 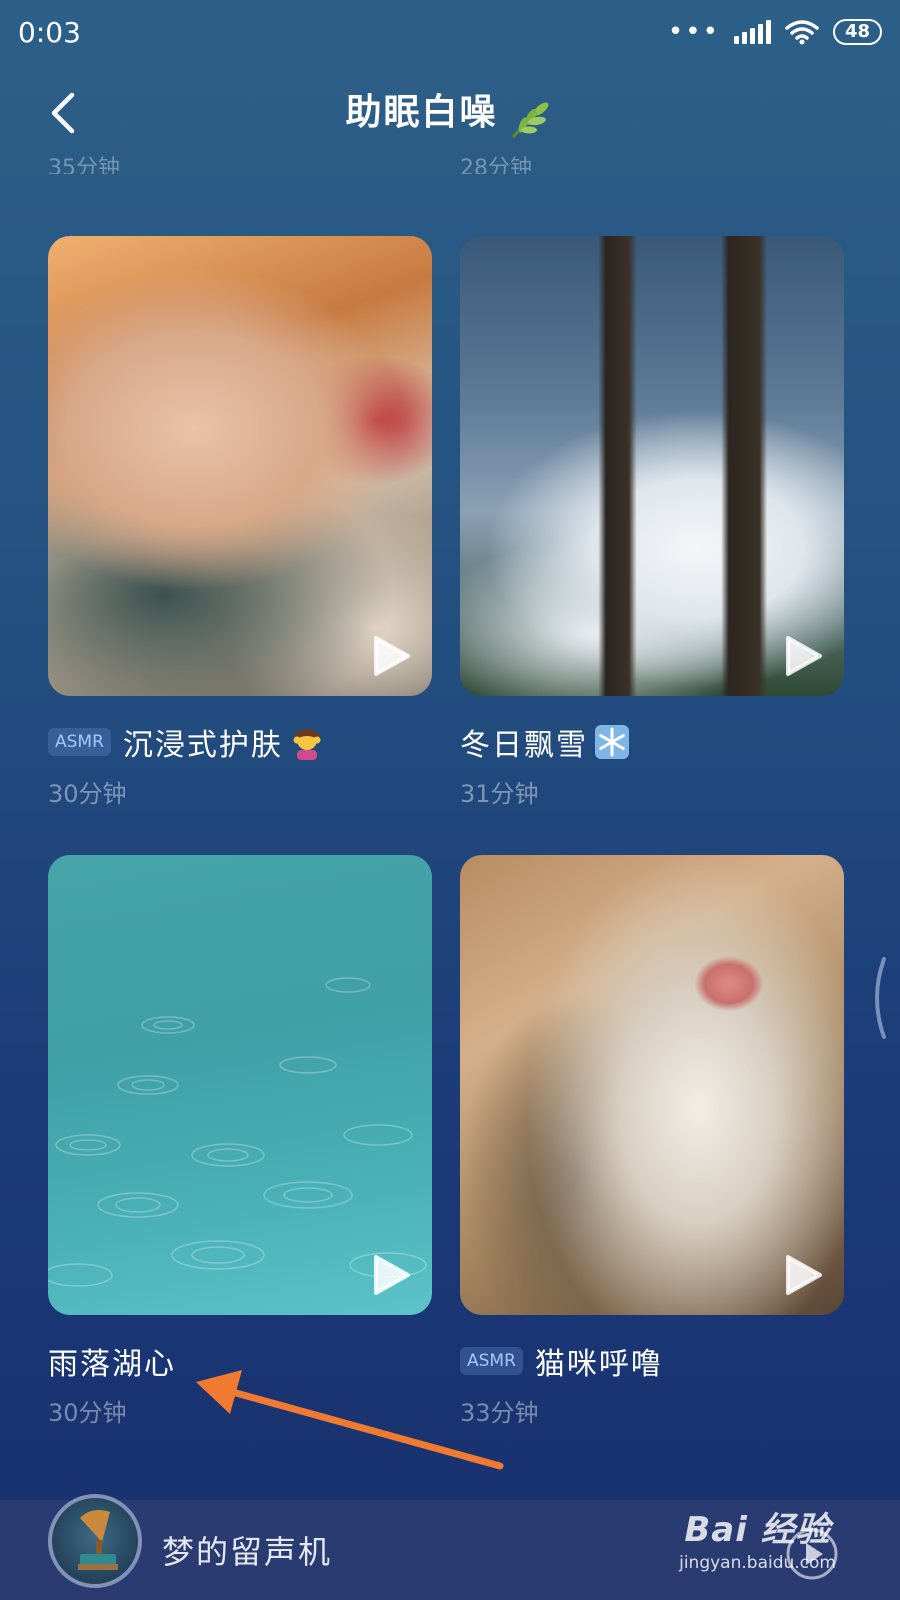 What do you see at coordinates (802, 32) in the screenshot?
I see `wifi-icon` at bounding box center [802, 32].